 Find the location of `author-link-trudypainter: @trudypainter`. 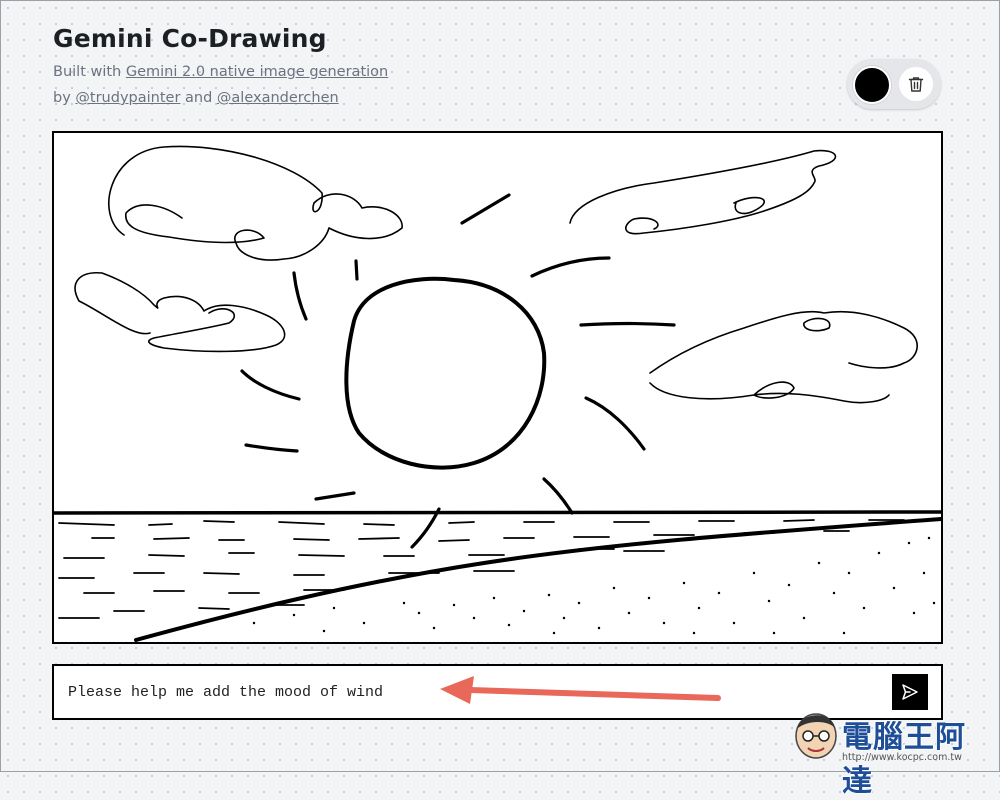

author-link-trudypainter: @trudypainter is located at coordinates (127, 98).